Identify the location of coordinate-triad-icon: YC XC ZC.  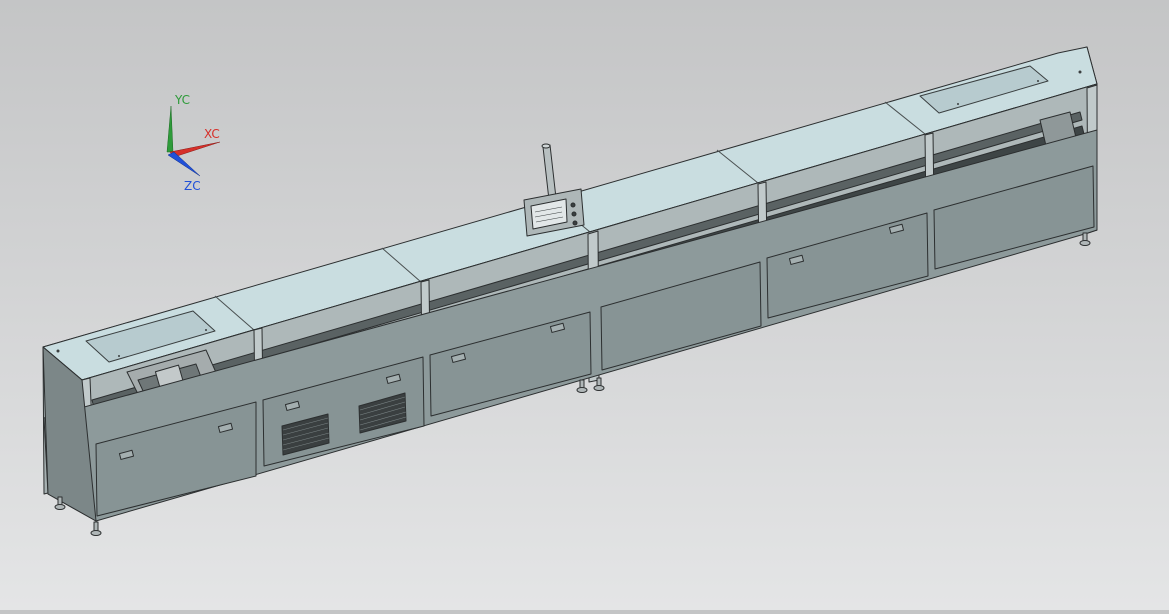
(193, 143).